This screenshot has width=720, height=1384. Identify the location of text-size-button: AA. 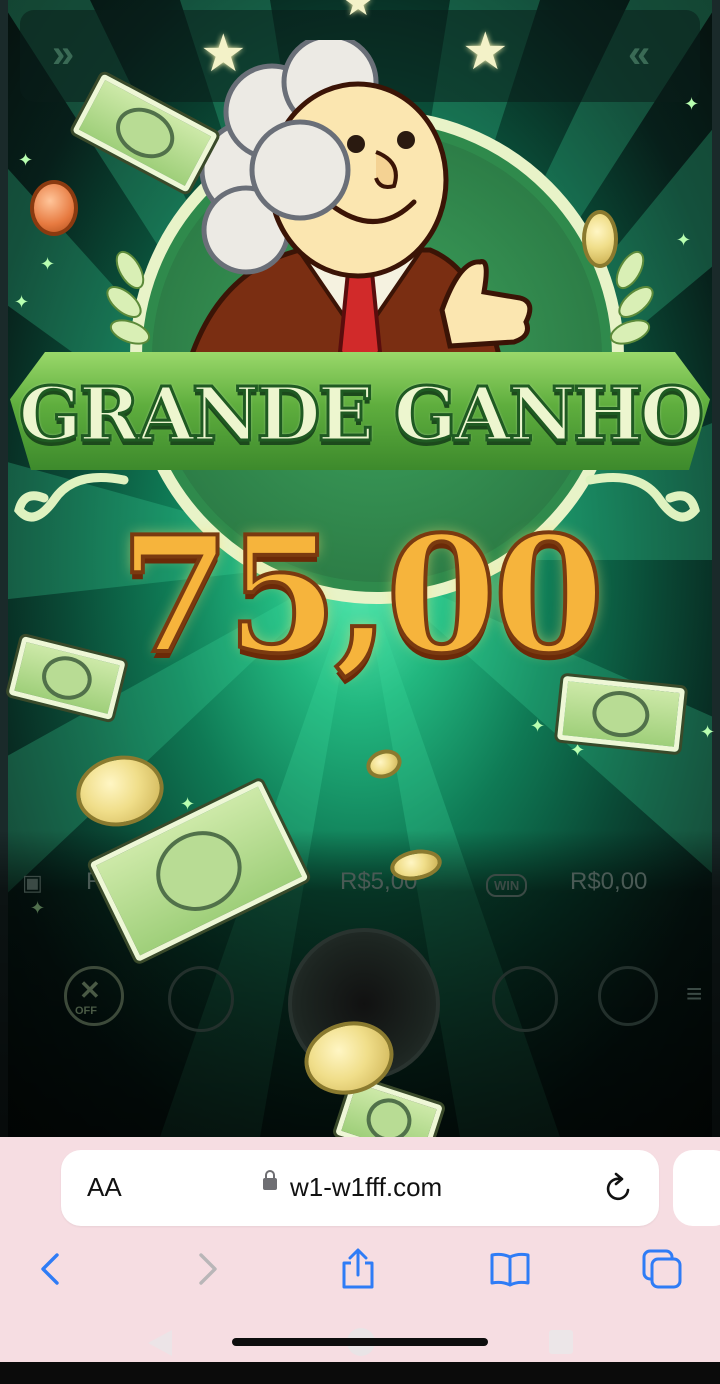
(104, 1187).